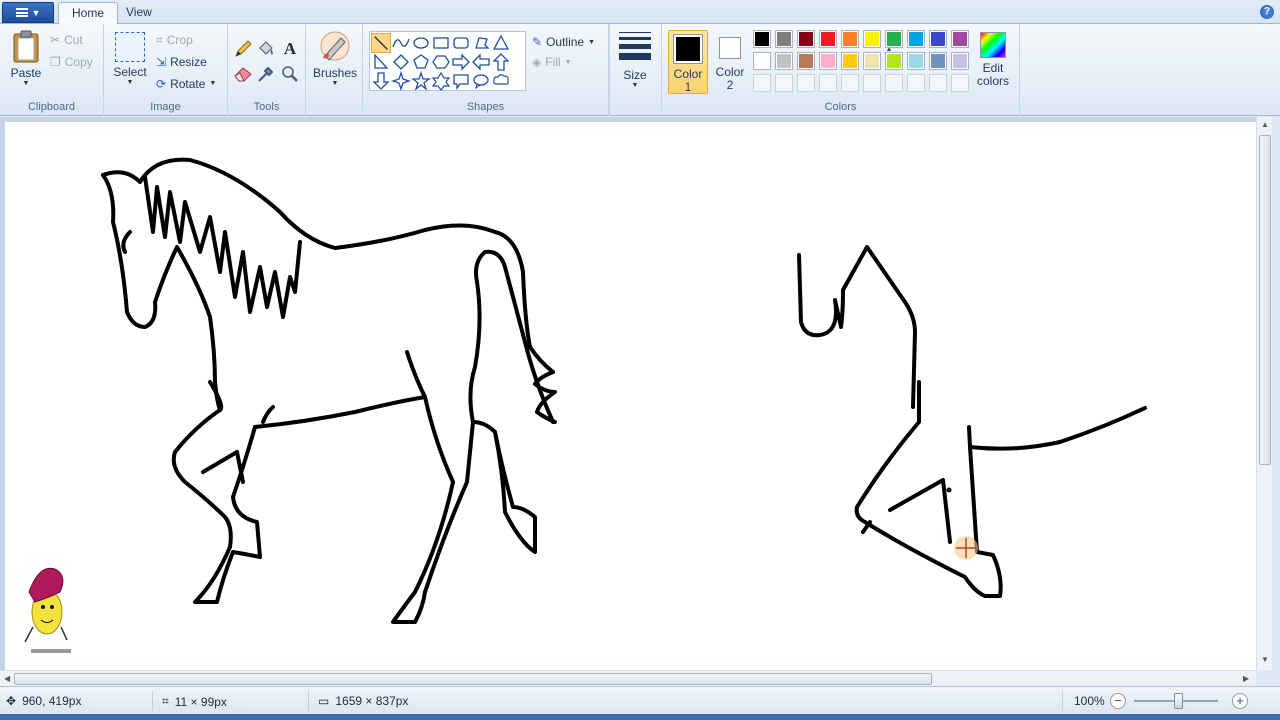 The height and width of the screenshot is (720, 1280). What do you see at coordinates (421, 43) in the screenshot?
I see `oval-shape-icon` at bounding box center [421, 43].